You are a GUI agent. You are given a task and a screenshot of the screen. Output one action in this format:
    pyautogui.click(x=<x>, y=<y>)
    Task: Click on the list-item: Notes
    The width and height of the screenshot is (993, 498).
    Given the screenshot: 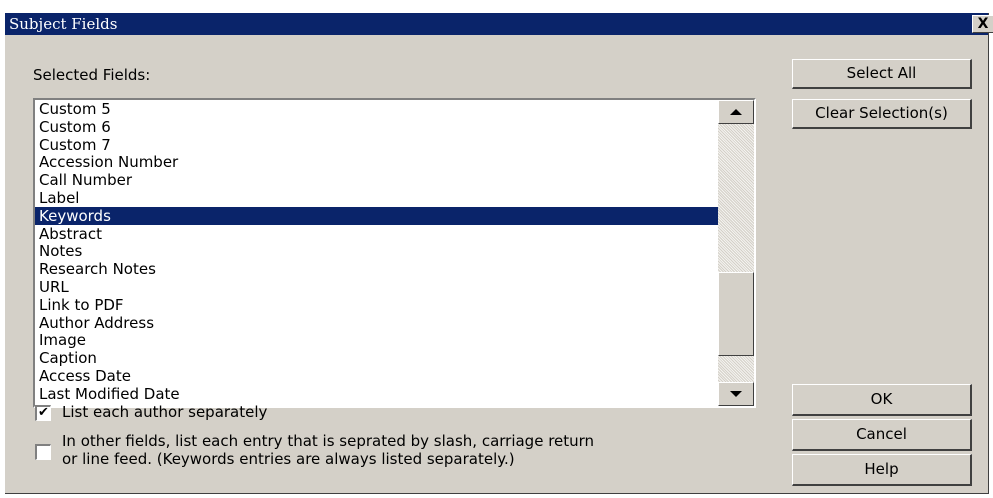 What is the action you would take?
    pyautogui.click(x=376, y=251)
    